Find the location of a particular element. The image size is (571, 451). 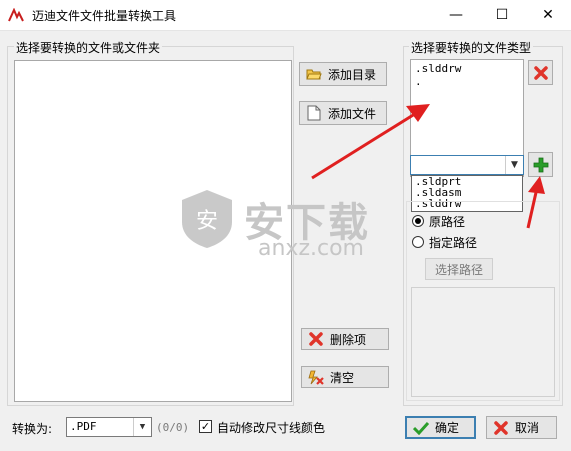

type-list-item: .slddrw is located at coordinates (467, 67).